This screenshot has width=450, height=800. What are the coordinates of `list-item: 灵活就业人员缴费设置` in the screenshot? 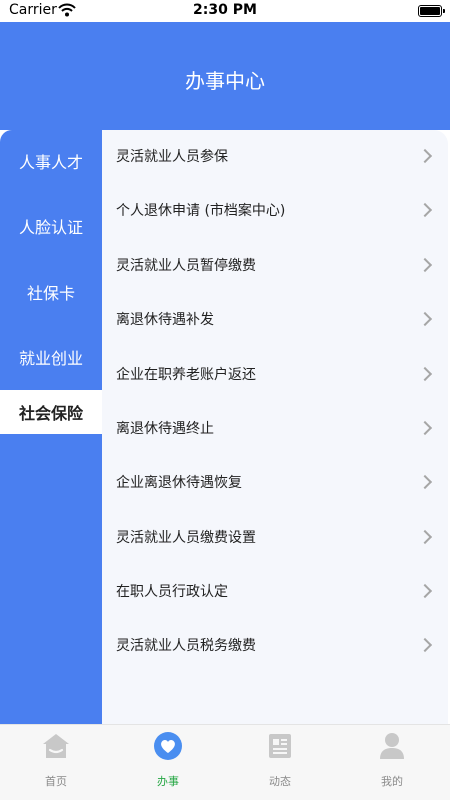 It's located at (275, 538).